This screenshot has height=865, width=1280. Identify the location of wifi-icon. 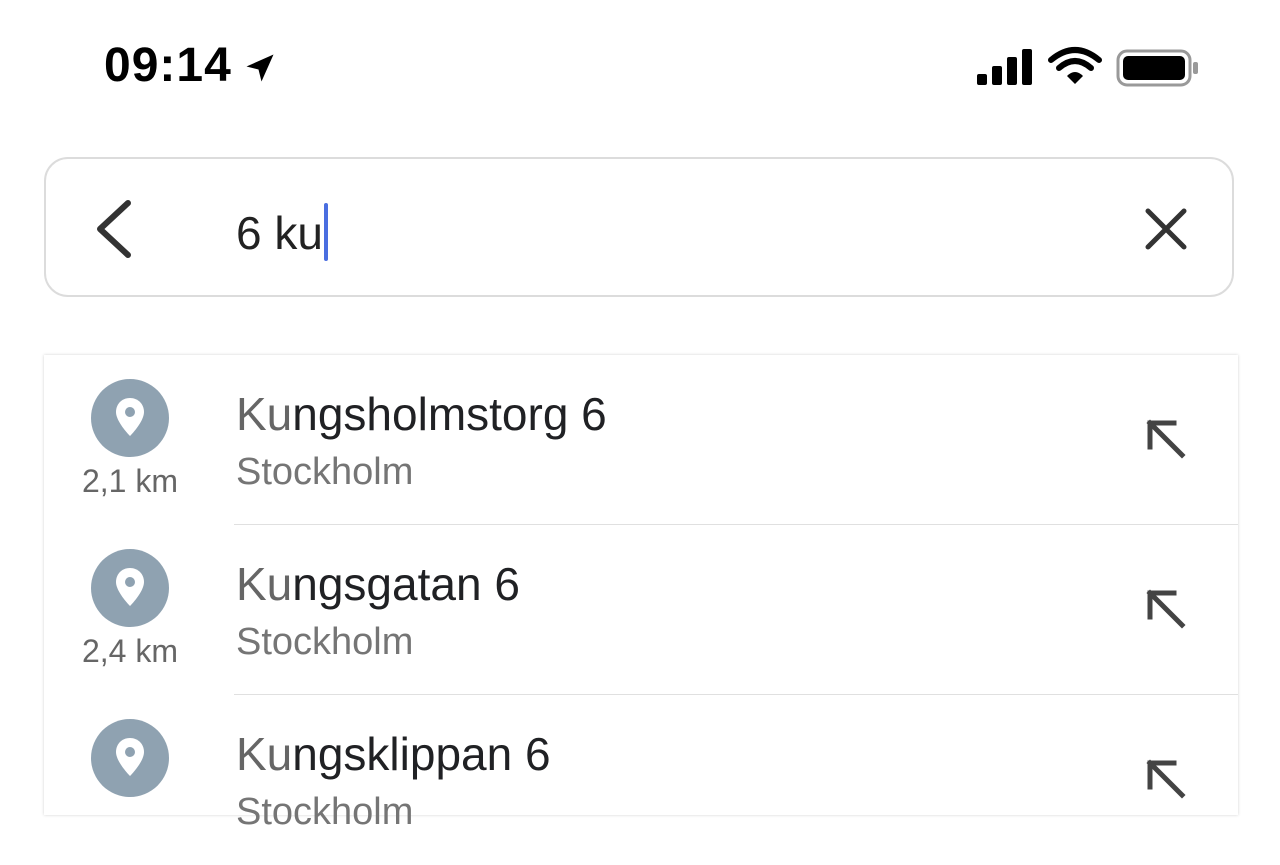
(1075, 65).